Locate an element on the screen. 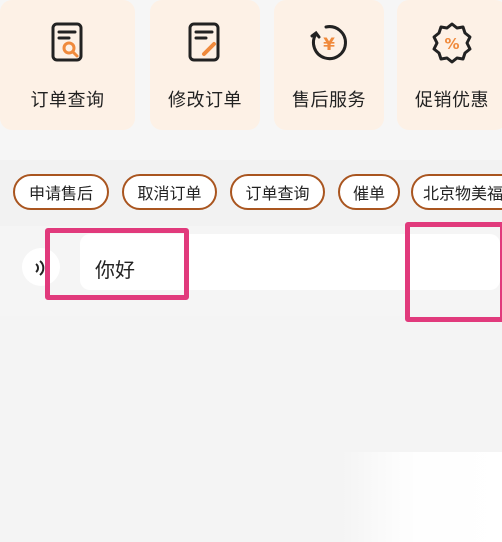 Image resolution: width=502 pixels, height=542 pixels. quick-reply-chips: 申请售后 取消订单 订单查询 催单 北京物美福 is located at coordinates (251, 193).